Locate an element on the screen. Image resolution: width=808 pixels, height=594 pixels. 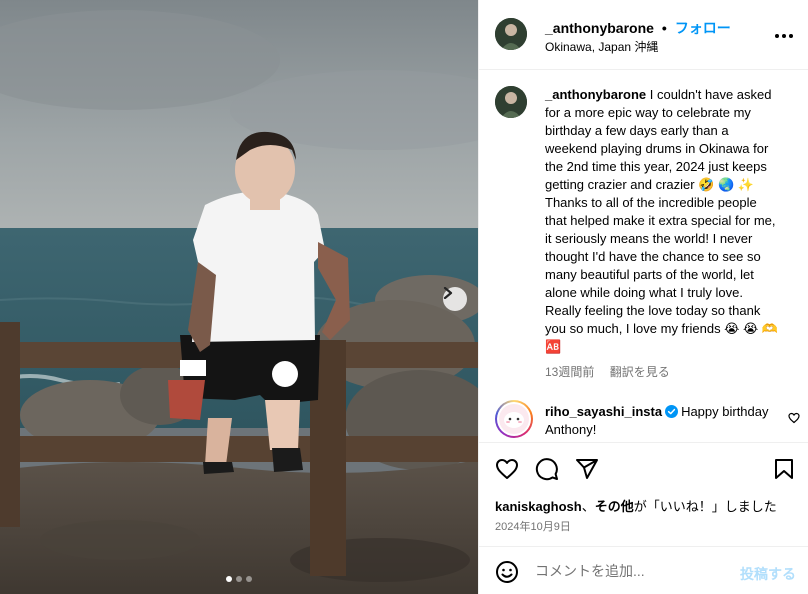
likes-summary: kaniskaghosh、その他が「いいね！」しました is located at coordinates (636, 505).